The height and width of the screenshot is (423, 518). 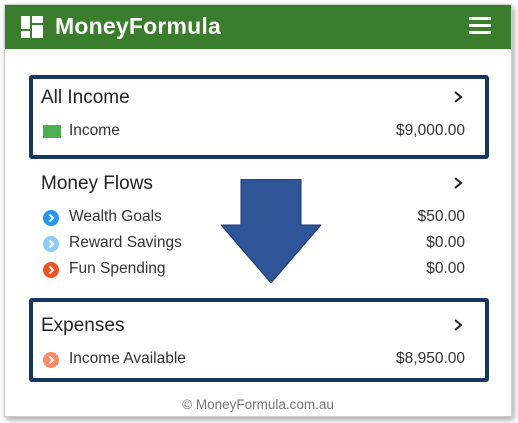 I want to click on row-amount: $50.00, so click(x=441, y=216).